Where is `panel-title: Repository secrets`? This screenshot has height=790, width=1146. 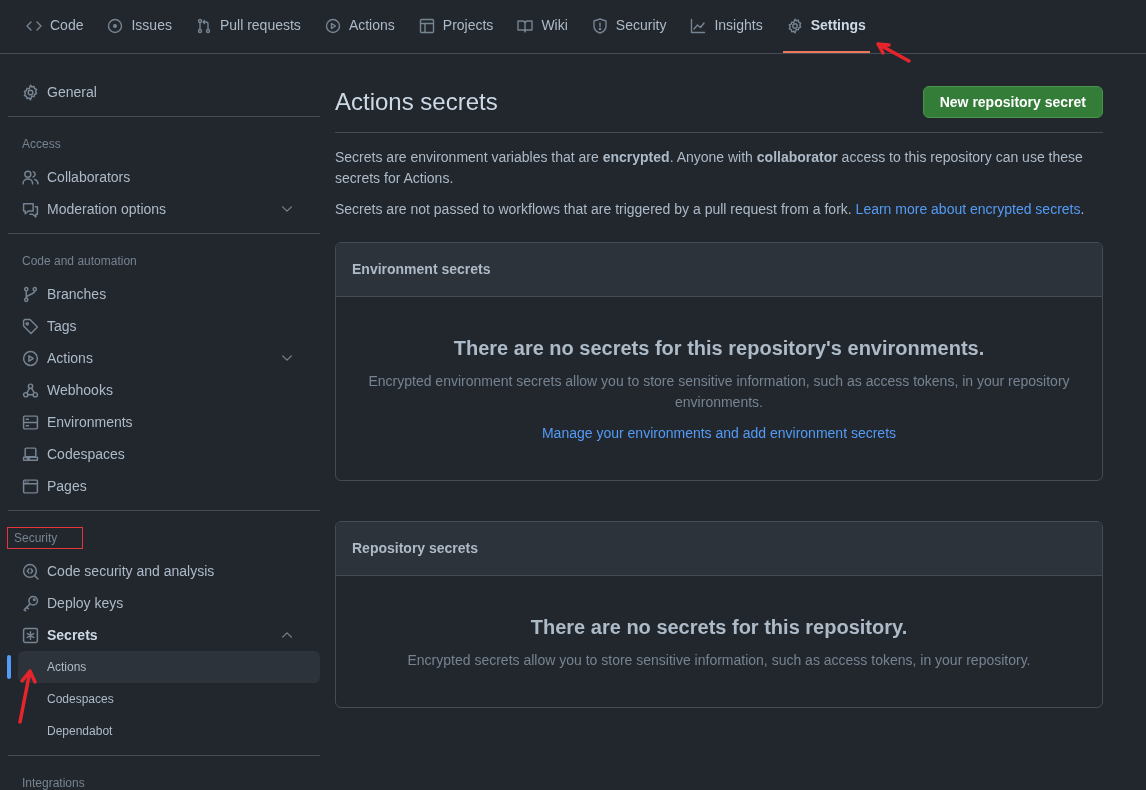
panel-title: Repository secrets is located at coordinates (415, 548).